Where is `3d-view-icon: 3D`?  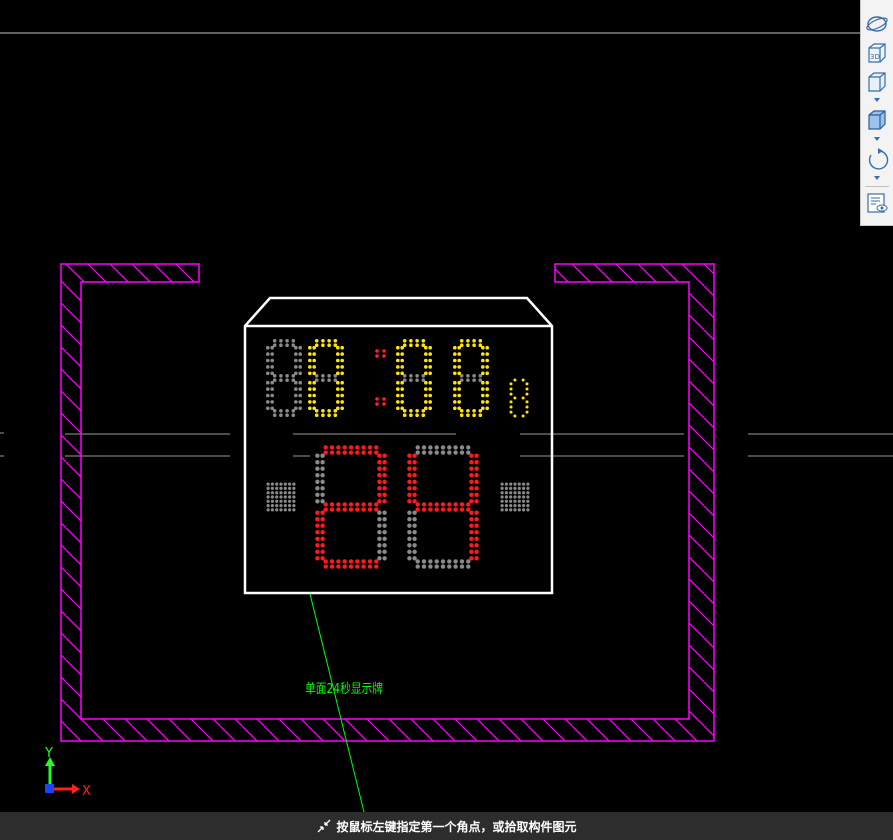
3d-view-icon: 3D is located at coordinates (877, 53).